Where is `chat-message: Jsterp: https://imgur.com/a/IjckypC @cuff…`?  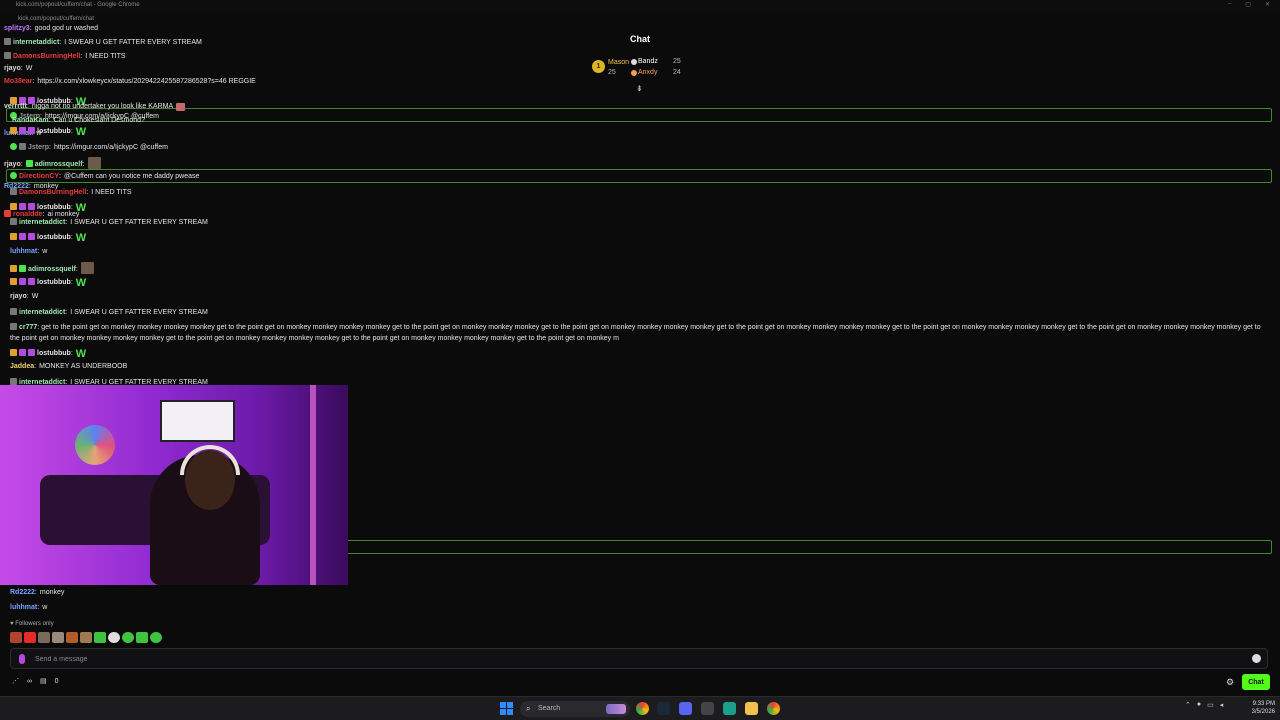
chat-message: Jsterp: https://imgur.com/a/IjckypC @cuff… is located at coordinates (89, 147).